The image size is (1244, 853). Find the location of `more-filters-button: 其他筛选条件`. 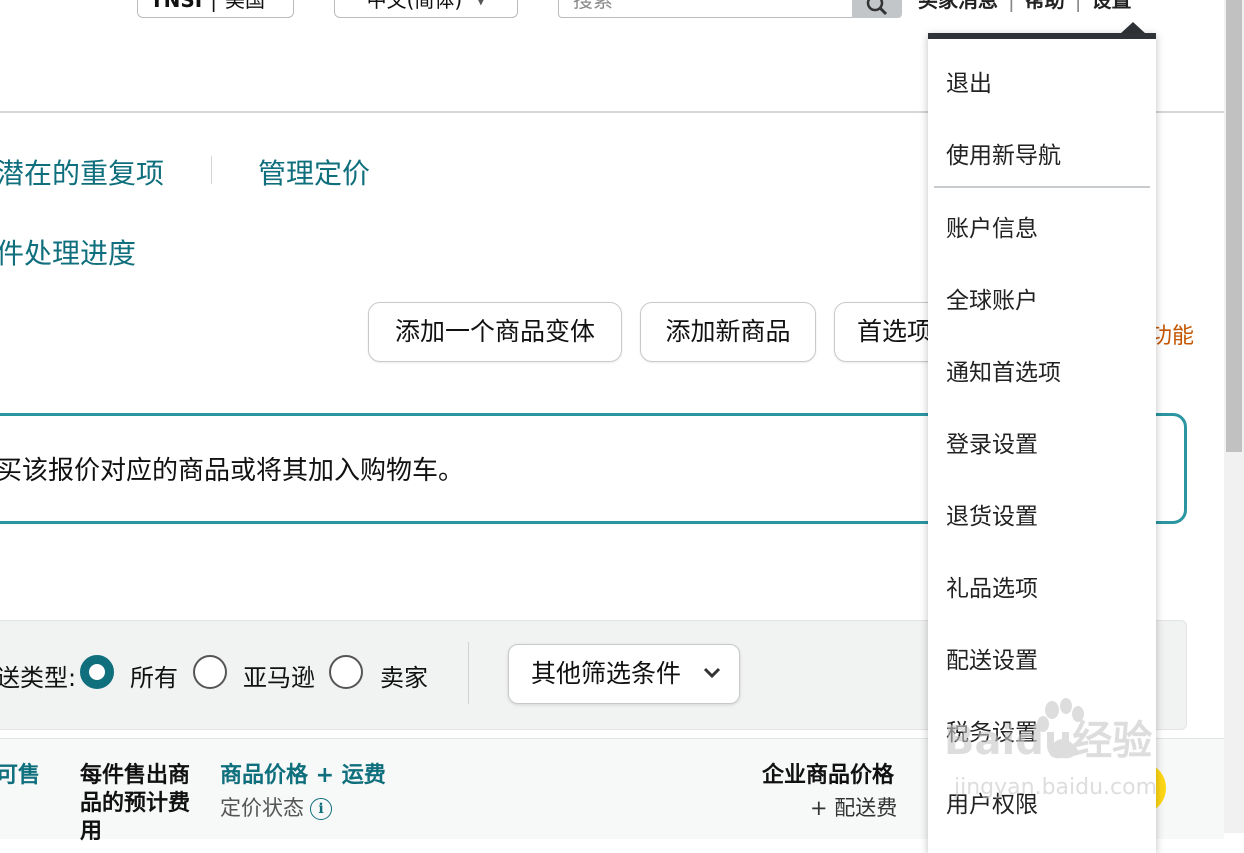

more-filters-button: 其他筛选条件 is located at coordinates (624, 674).